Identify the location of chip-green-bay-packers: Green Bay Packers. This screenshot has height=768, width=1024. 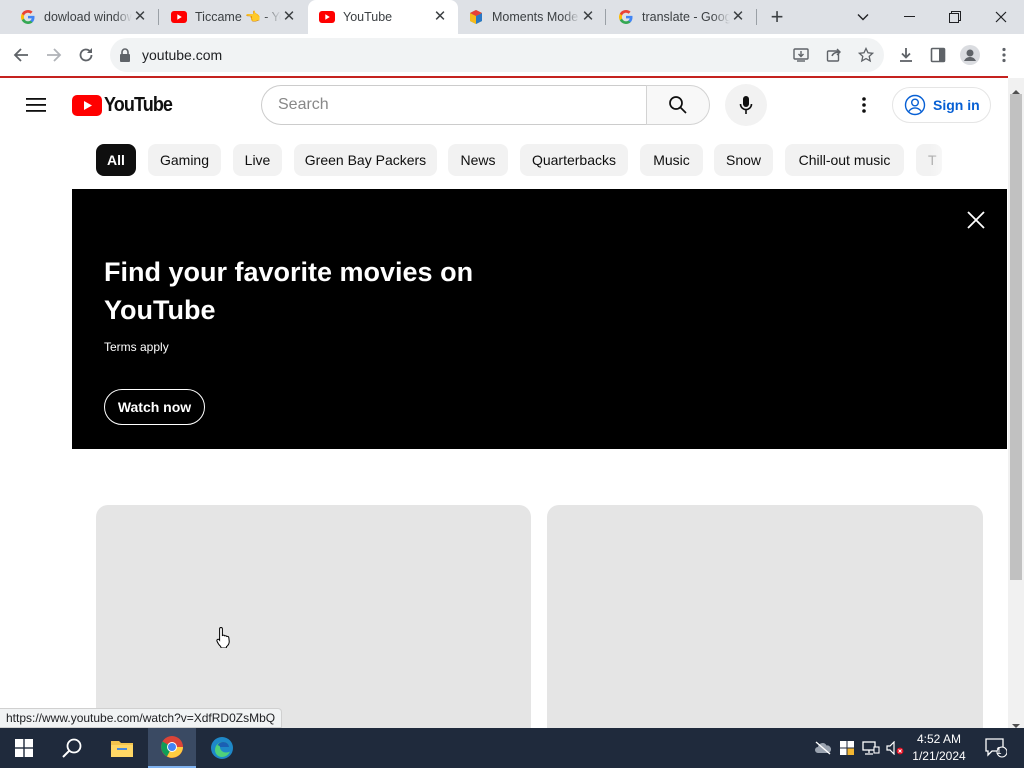
(365, 160).